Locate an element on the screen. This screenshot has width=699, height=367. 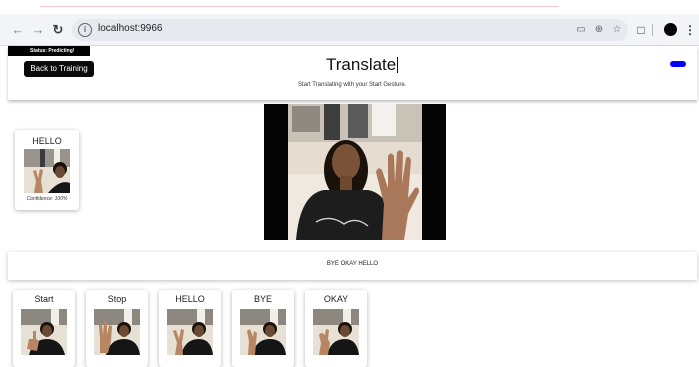
gesture-label: Stop is located at coordinates (117, 299).